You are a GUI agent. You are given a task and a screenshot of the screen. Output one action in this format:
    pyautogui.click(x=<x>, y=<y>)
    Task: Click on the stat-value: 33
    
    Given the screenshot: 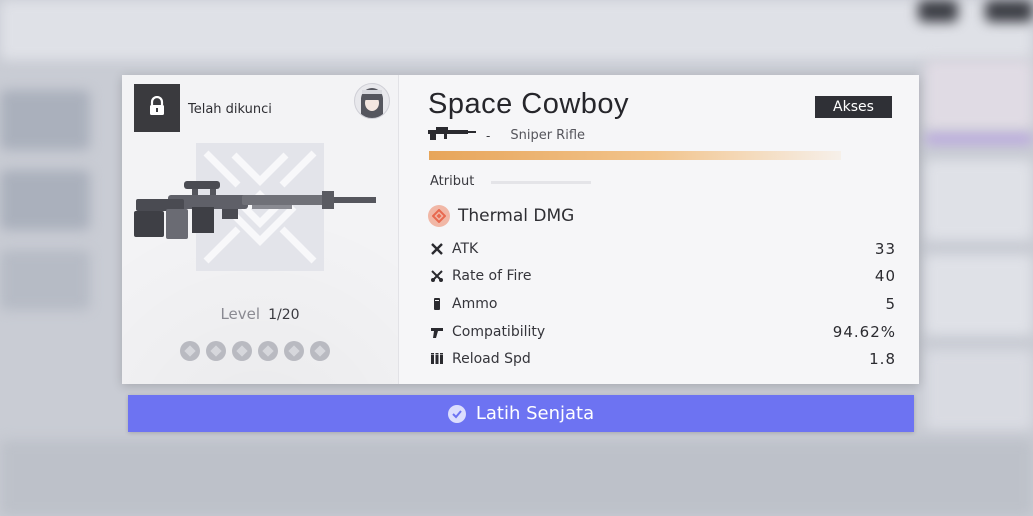 What is the action you would take?
    pyautogui.click(x=885, y=248)
    